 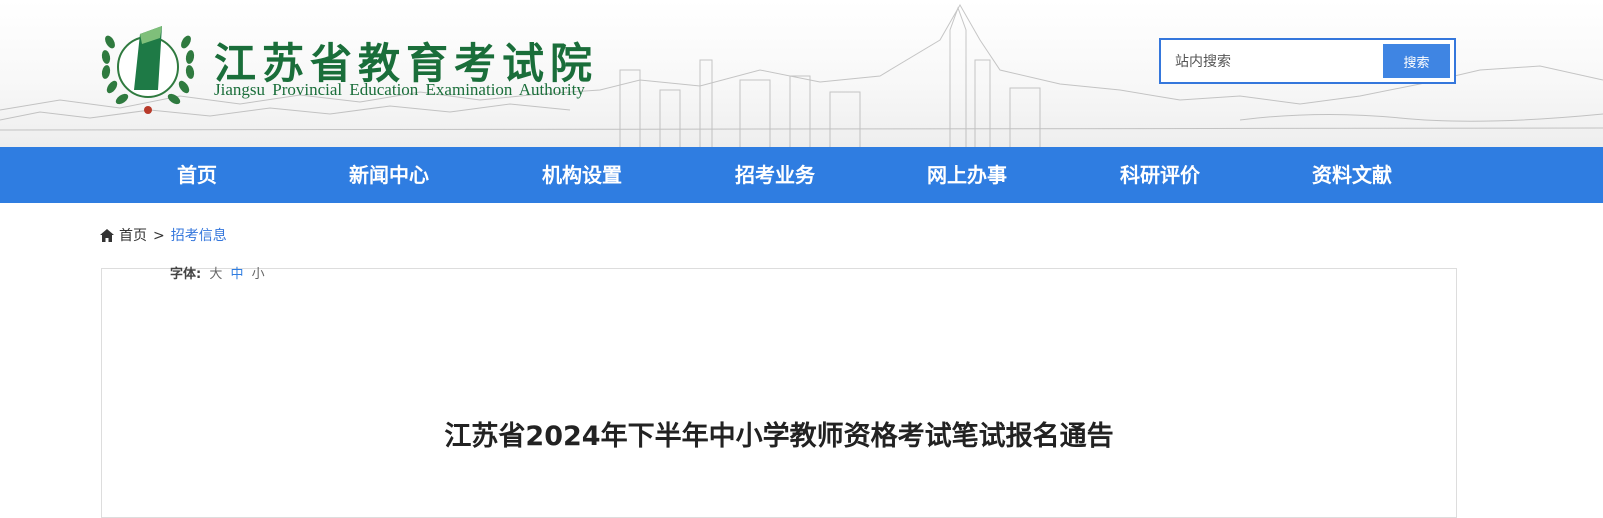 What do you see at coordinates (967, 175) in the screenshot?
I see `nav-item-online-services: 网上办事` at bounding box center [967, 175].